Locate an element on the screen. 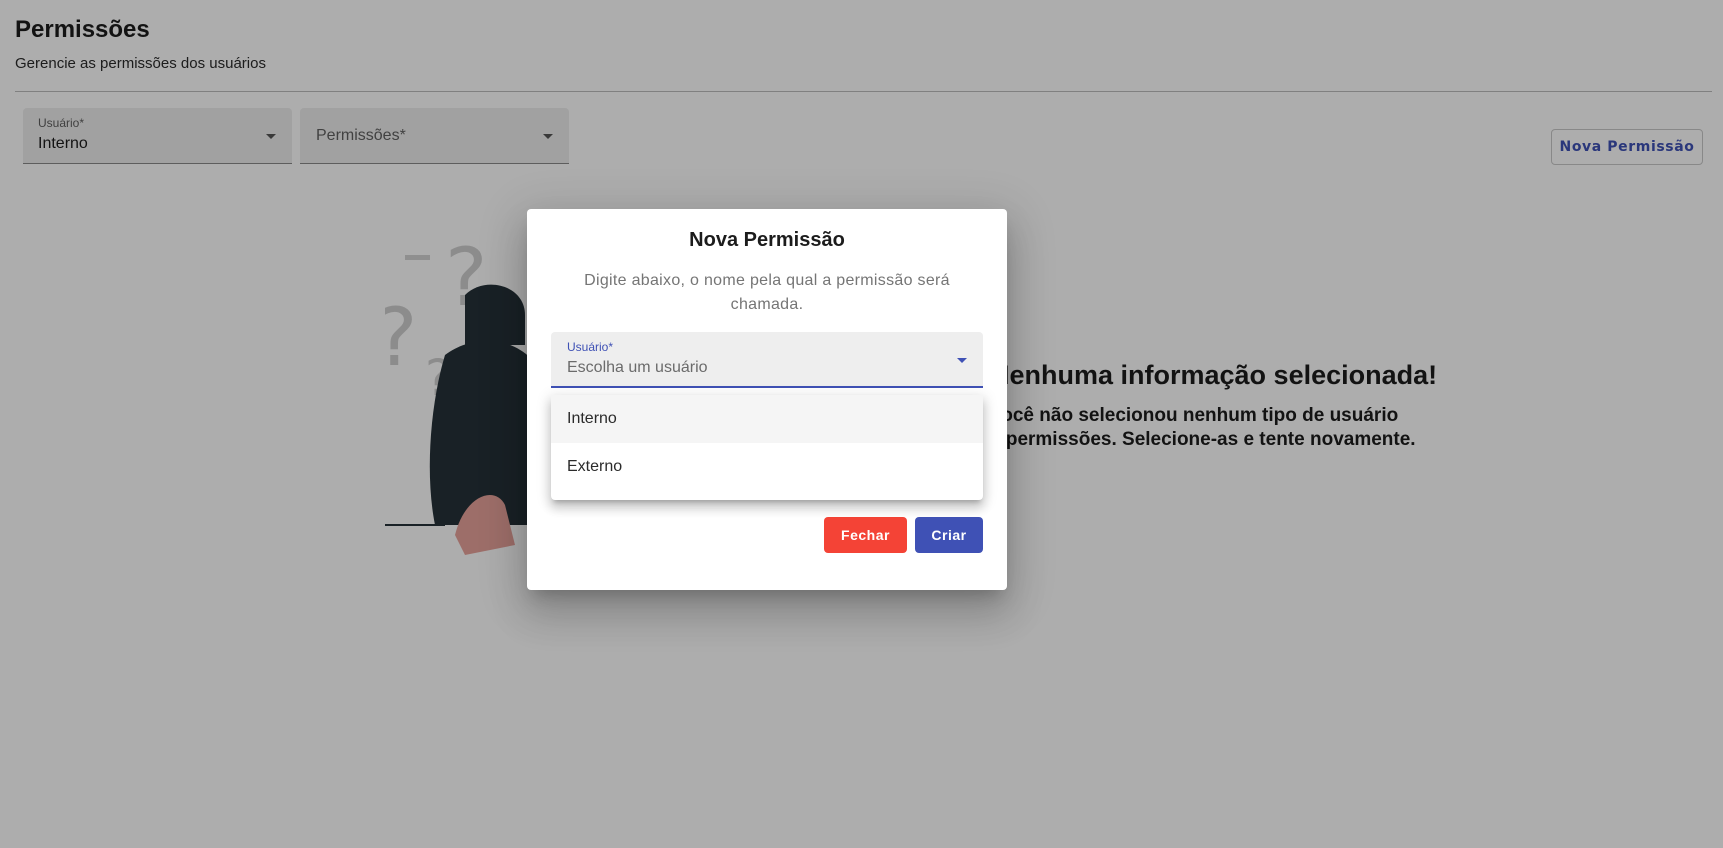 Image resolution: width=1723 pixels, height=848 pixels. create-button: Criar is located at coordinates (949, 535).